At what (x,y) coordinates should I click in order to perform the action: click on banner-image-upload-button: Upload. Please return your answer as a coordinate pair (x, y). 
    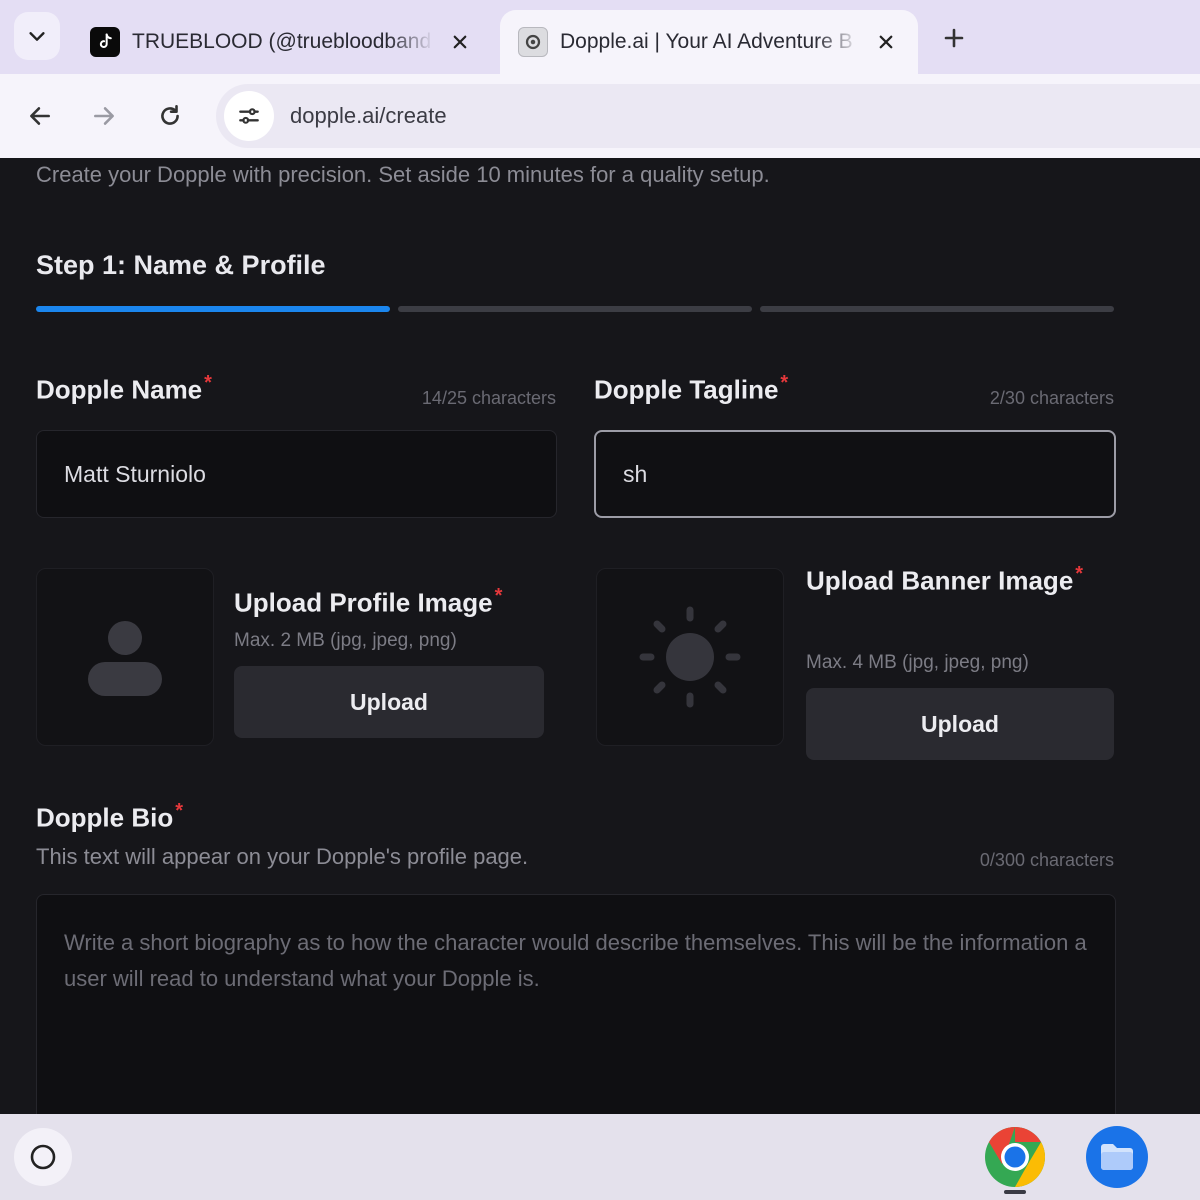
    Looking at the image, I should click on (960, 724).